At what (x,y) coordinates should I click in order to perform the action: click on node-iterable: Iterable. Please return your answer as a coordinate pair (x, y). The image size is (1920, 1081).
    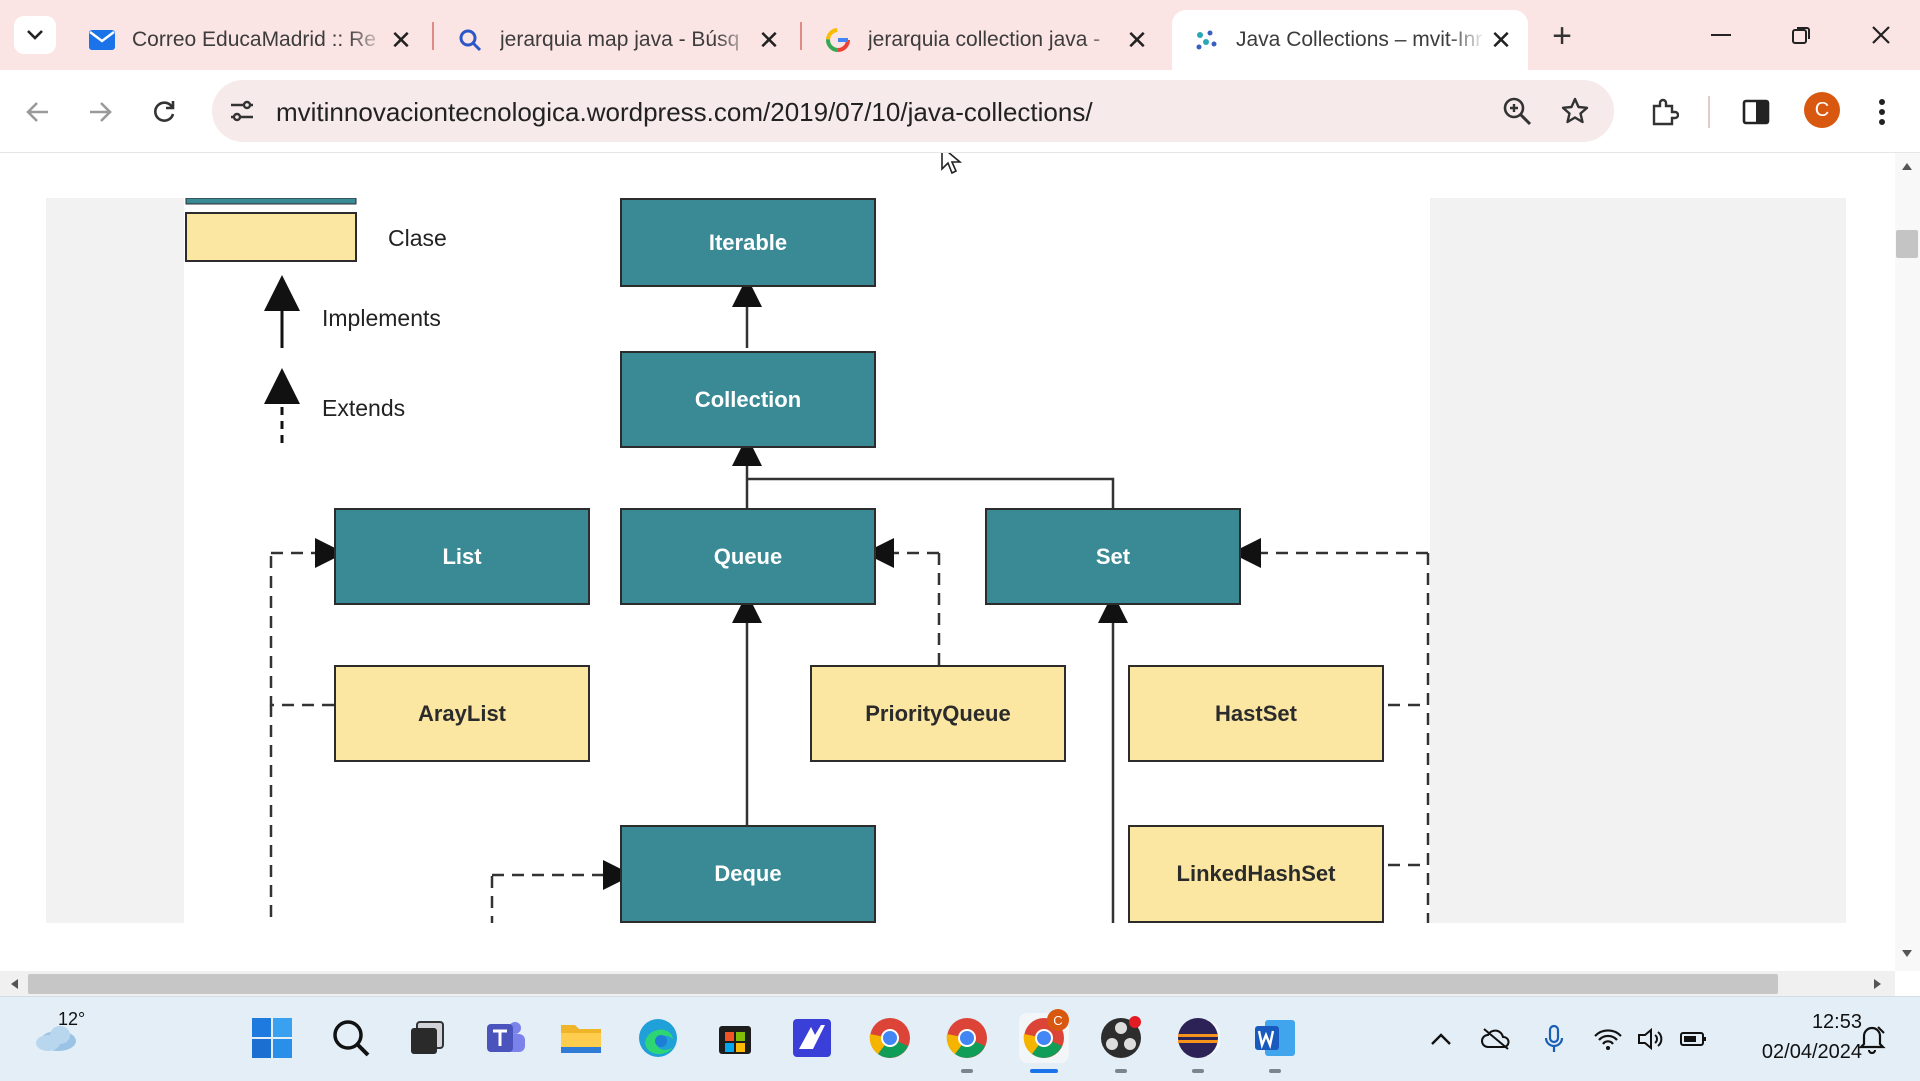
    Looking at the image, I should click on (748, 242).